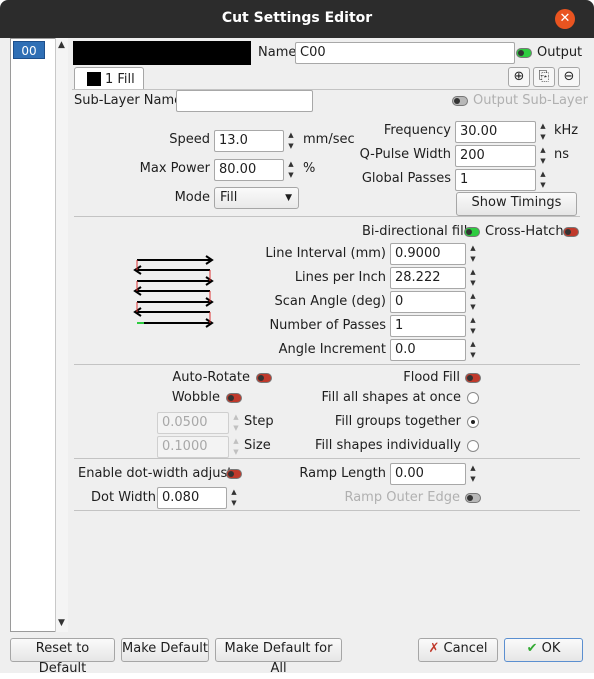 Image resolution: width=594 pixels, height=679 pixels. What do you see at coordinates (61, 45) in the screenshot?
I see `scroll-up-icon: ▲` at bounding box center [61, 45].